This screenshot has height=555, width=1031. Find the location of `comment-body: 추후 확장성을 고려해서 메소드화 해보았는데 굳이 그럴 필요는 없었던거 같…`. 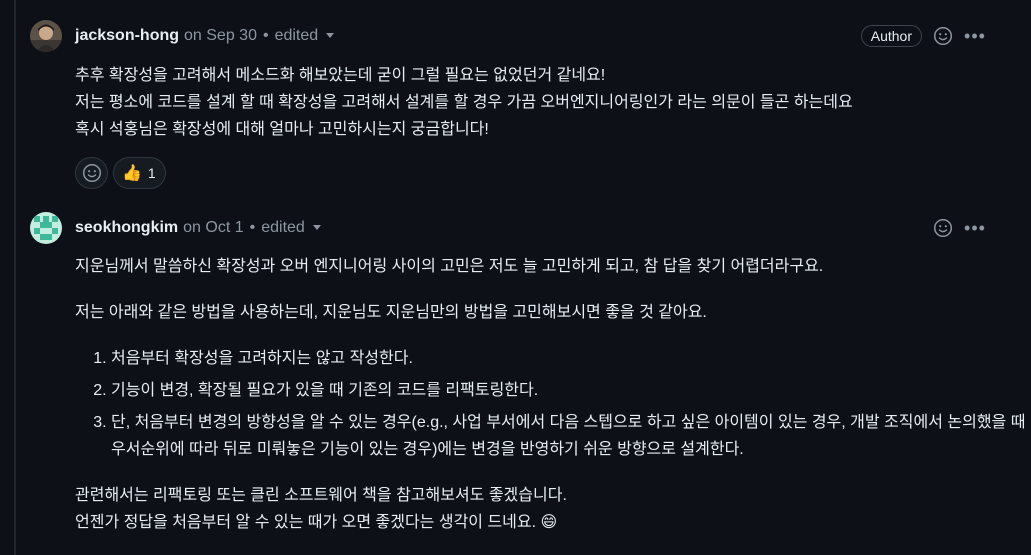

comment-body: 추후 확장성을 고려해서 메소드화 해보았는데 굳이 그럴 필요는 없었던거 같… is located at coordinates (553, 102).